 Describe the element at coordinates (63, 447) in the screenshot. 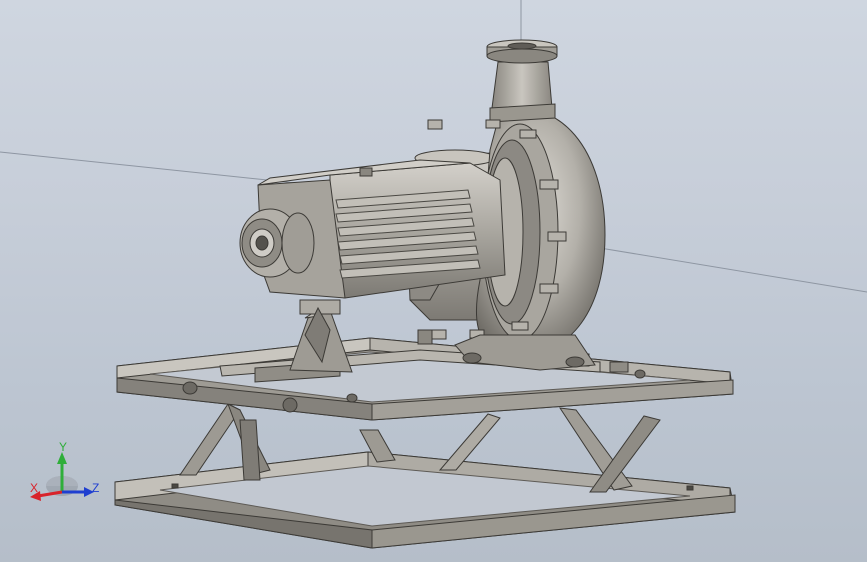

I see `triad-y-label: Y` at that location.